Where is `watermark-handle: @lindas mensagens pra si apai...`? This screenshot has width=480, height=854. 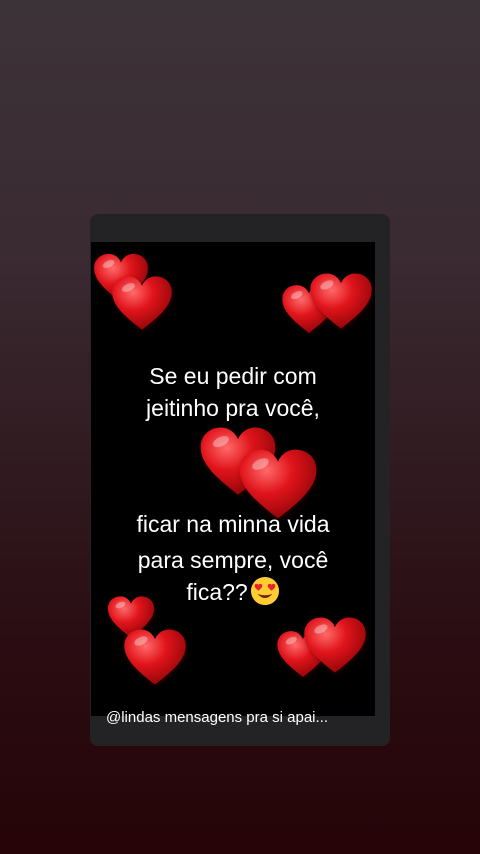
watermark-handle: @lindas mensagens pra si apai... is located at coordinates (217, 717).